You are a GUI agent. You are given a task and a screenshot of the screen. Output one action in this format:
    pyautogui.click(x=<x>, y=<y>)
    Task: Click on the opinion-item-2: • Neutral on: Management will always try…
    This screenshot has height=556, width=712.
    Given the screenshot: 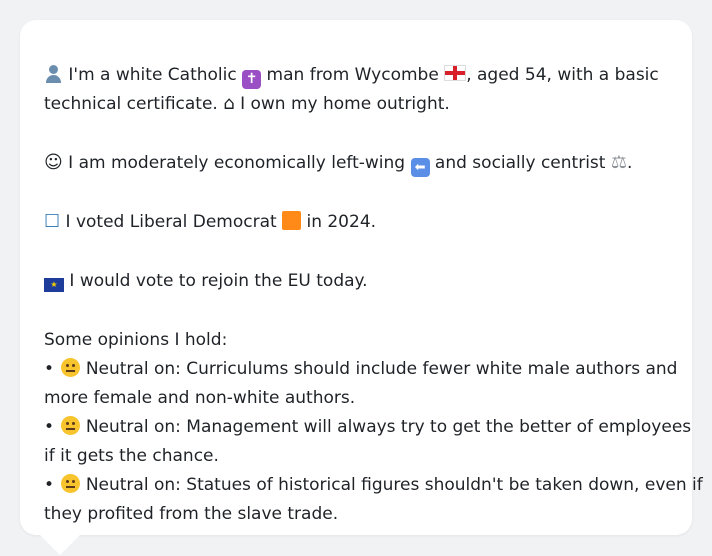 What is the action you would take?
    pyautogui.click(x=367, y=427)
    